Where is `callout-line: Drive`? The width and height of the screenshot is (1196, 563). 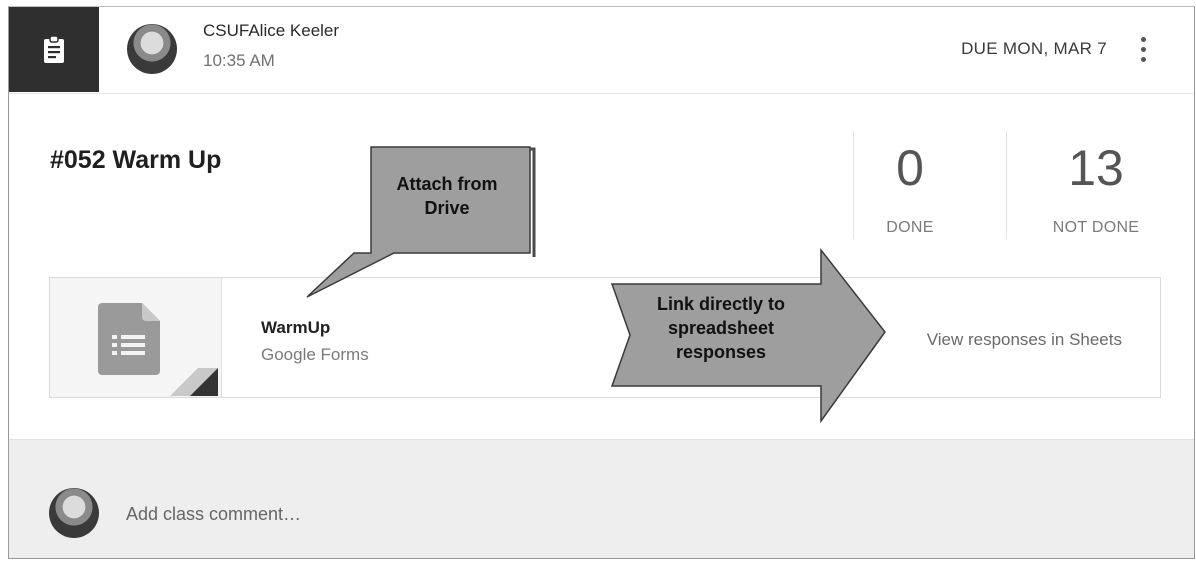
callout-line: Drive is located at coordinates (447, 208).